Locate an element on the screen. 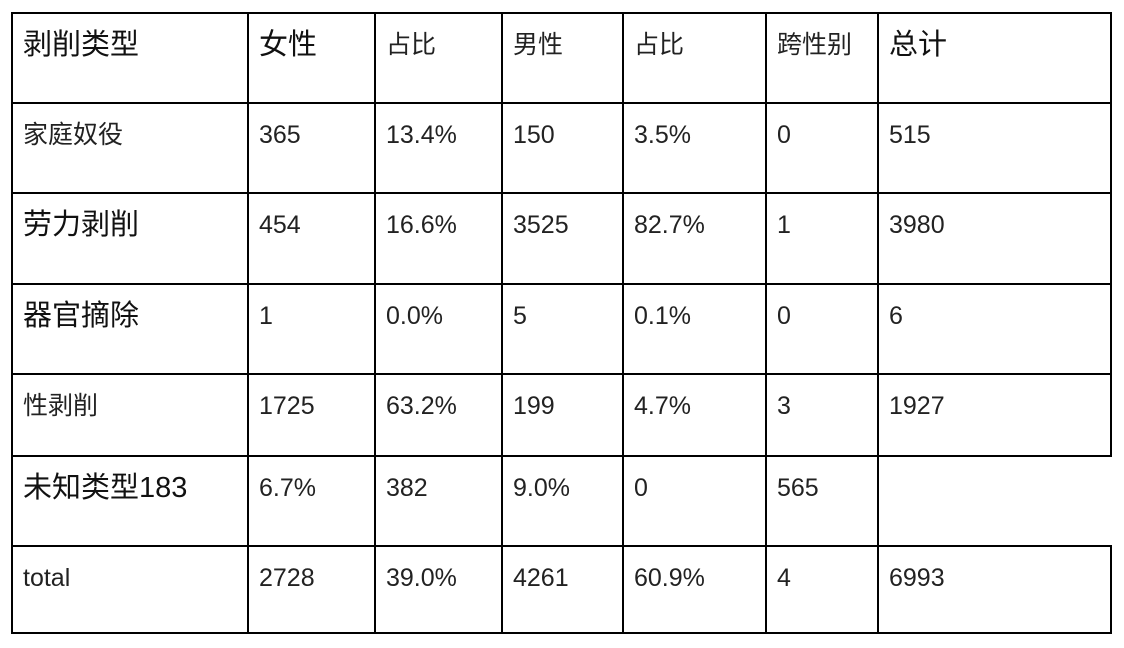  table-cell: 13.4% is located at coordinates (438, 148).